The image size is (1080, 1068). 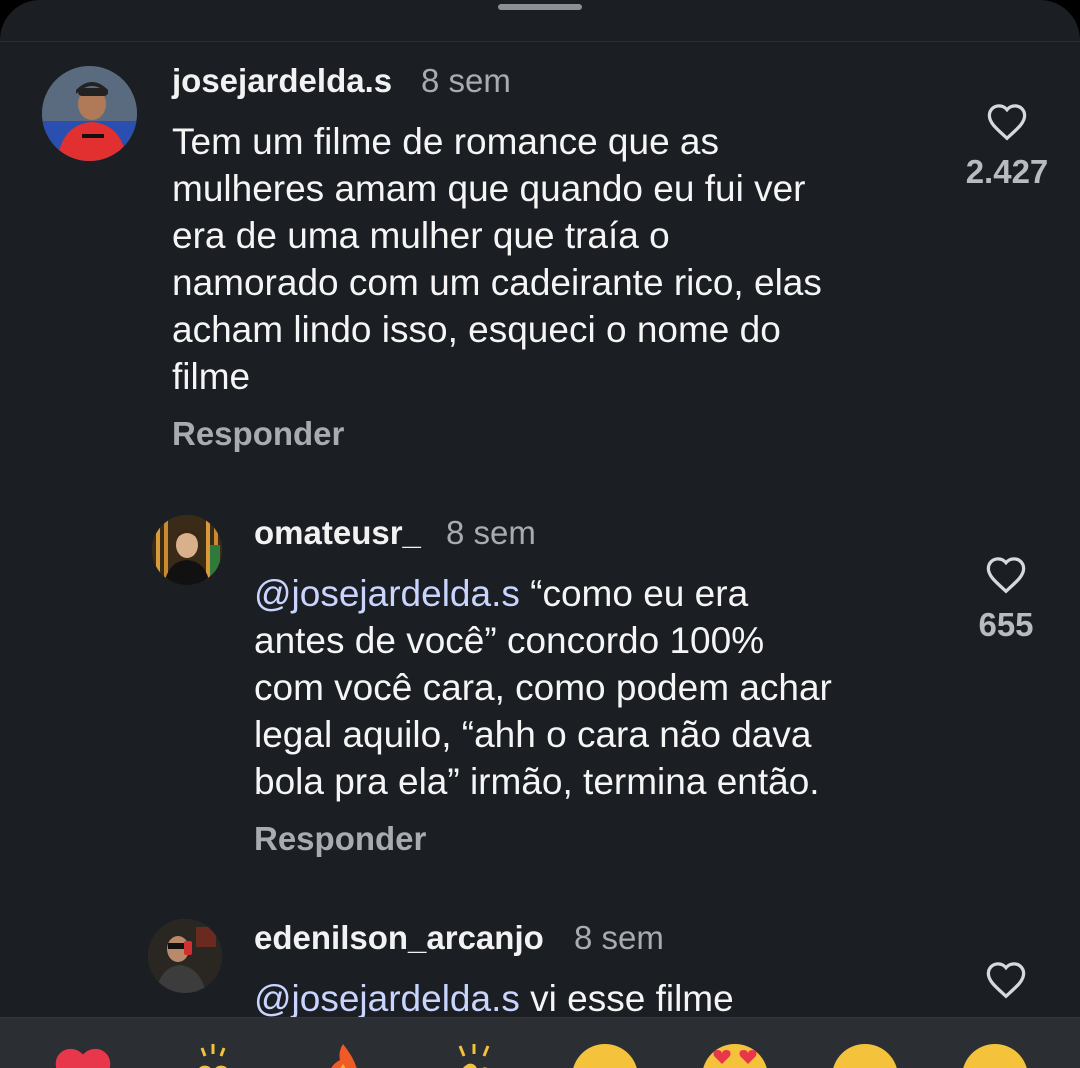 I want to click on comment-text: @josejardelda.s vi esse filme, so click(x=604, y=998).